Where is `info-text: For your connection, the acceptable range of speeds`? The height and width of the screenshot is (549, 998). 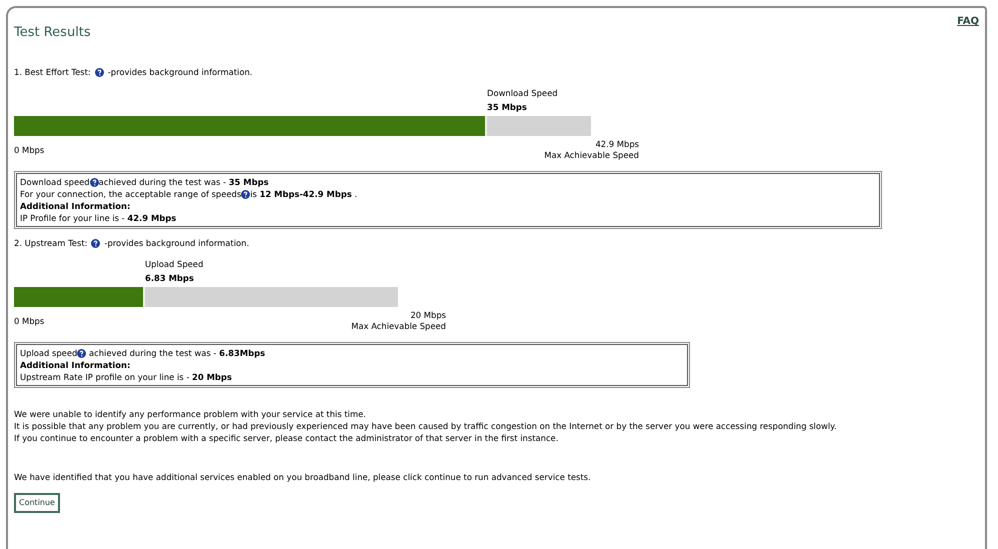 info-text: For your connection, the acceptable range of speeds is located at coordinates (131, 194).